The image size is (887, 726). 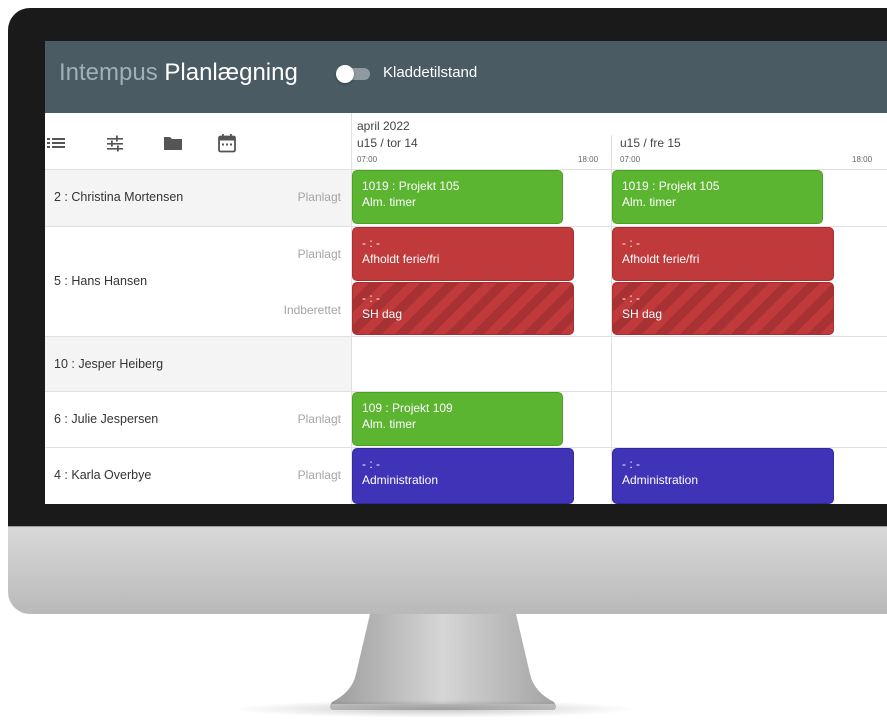 What do you see at coordinates (57, 143) in the screenshot?
I see `list-icon` at bounding box center [57, 143].